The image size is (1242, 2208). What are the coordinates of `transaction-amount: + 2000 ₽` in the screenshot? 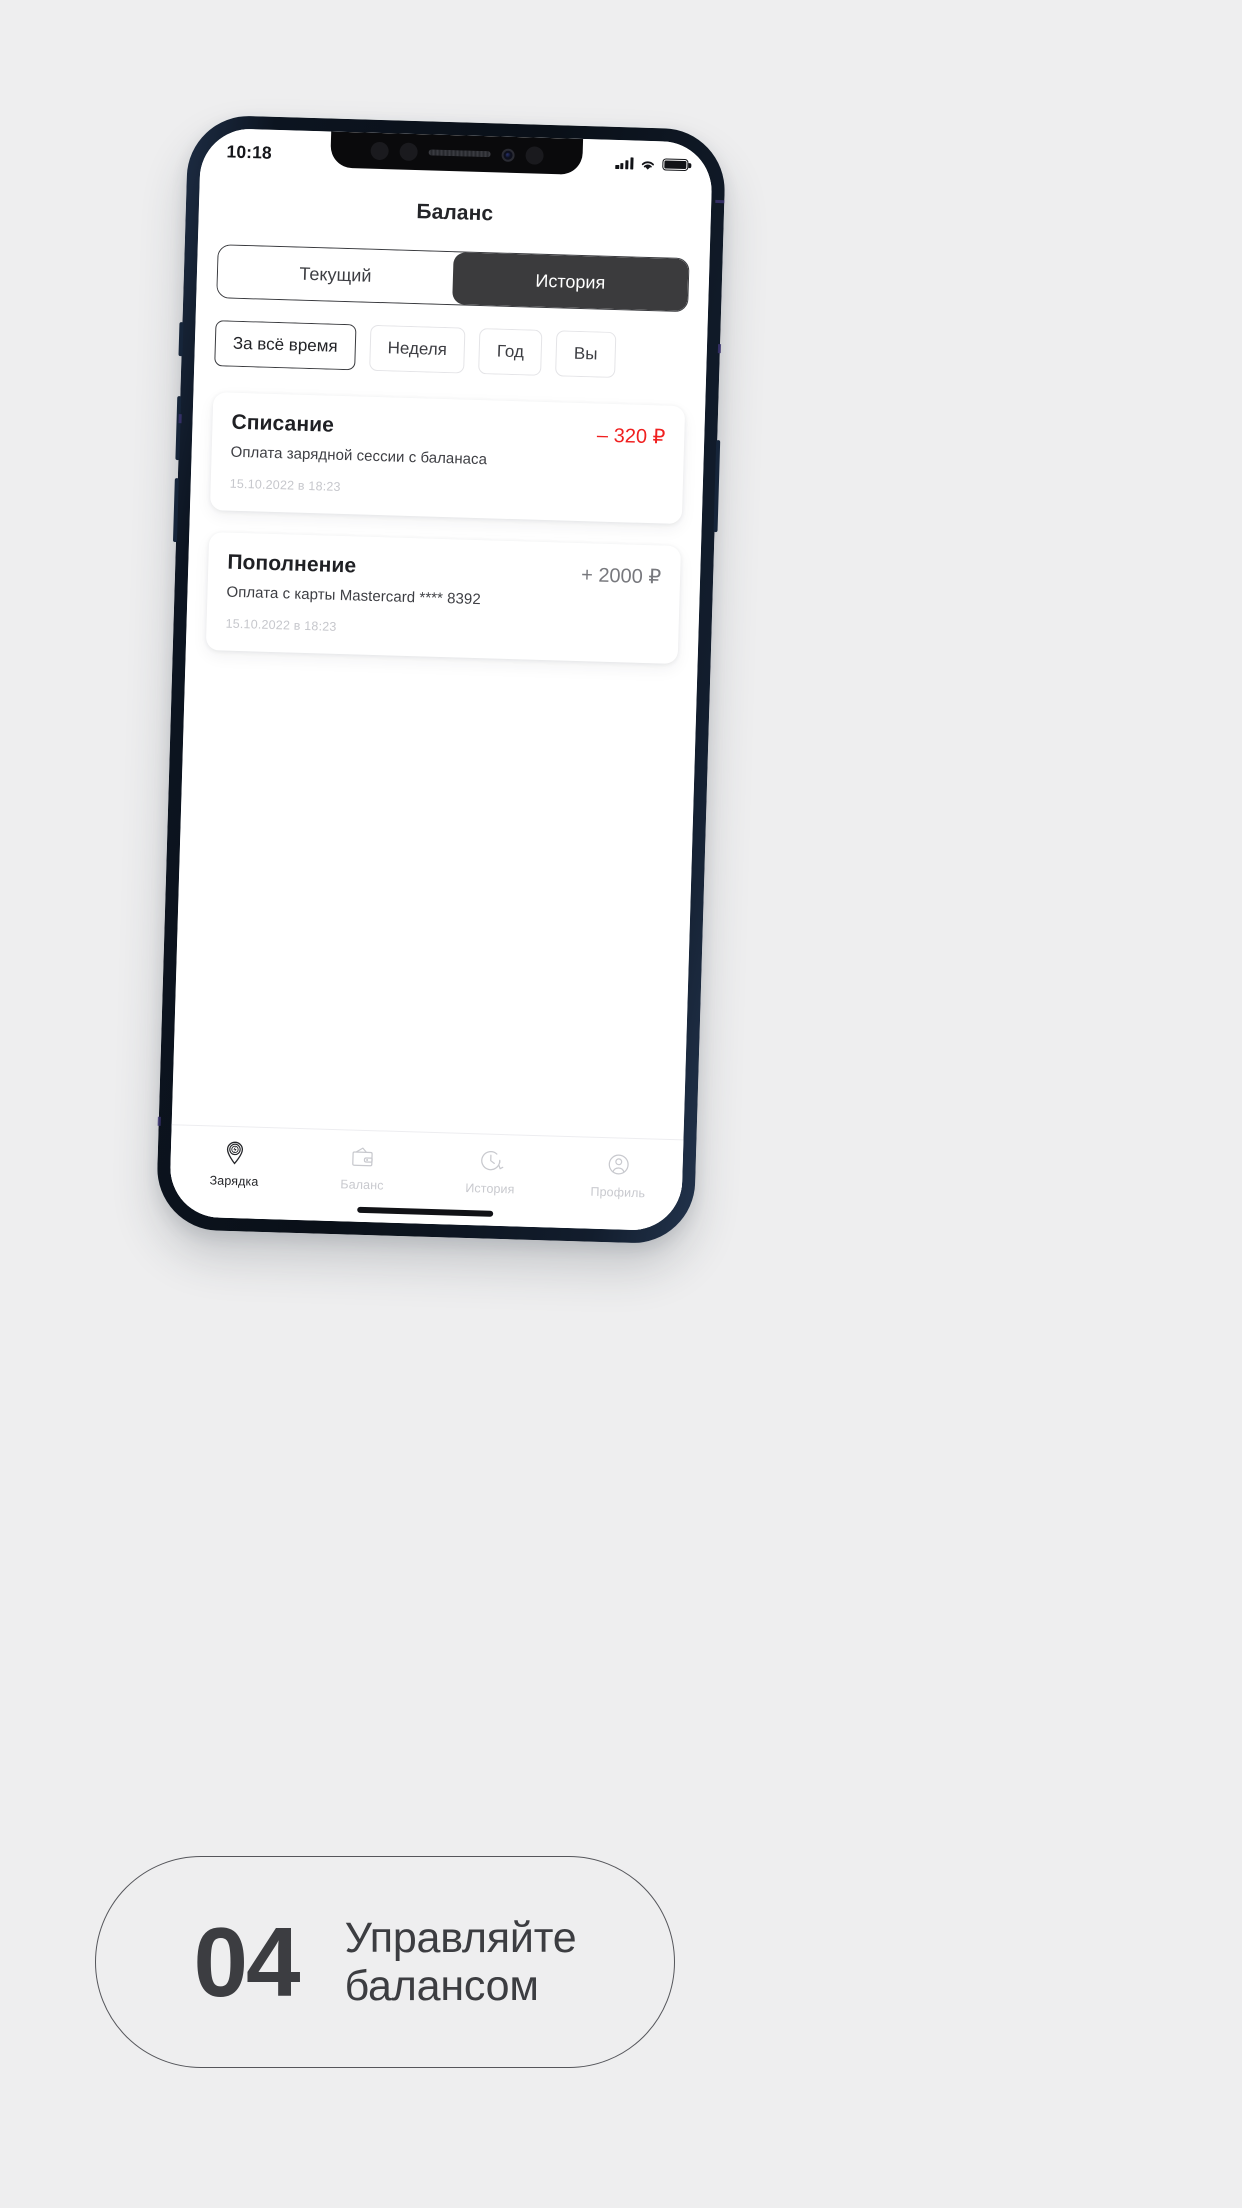 It's located at (621, 576).